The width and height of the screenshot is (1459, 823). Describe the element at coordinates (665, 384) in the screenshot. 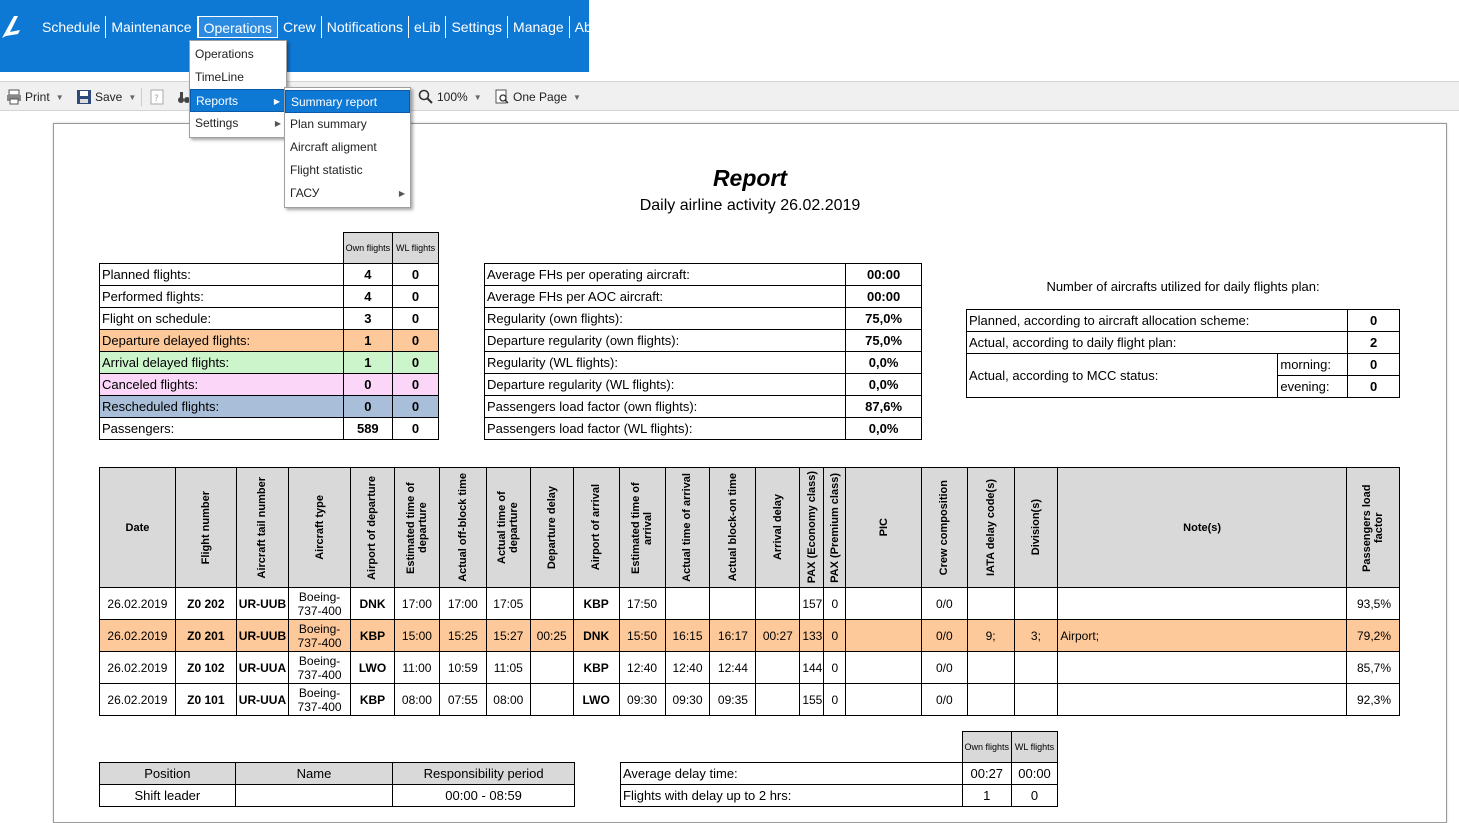

I see `metric-label: Departure regularity (WL flights):` at that location.